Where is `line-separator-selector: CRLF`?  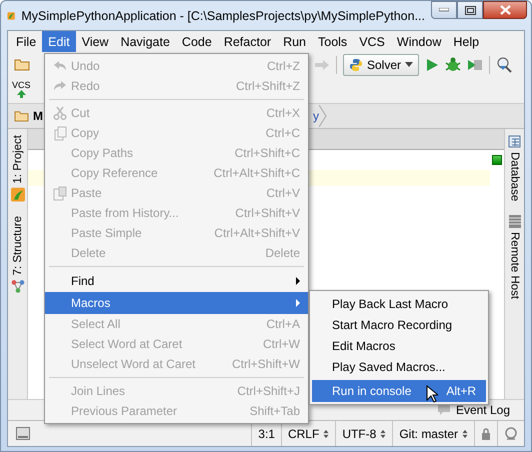
line-separator-selector: CRLF is located at coordinates (304, 433).